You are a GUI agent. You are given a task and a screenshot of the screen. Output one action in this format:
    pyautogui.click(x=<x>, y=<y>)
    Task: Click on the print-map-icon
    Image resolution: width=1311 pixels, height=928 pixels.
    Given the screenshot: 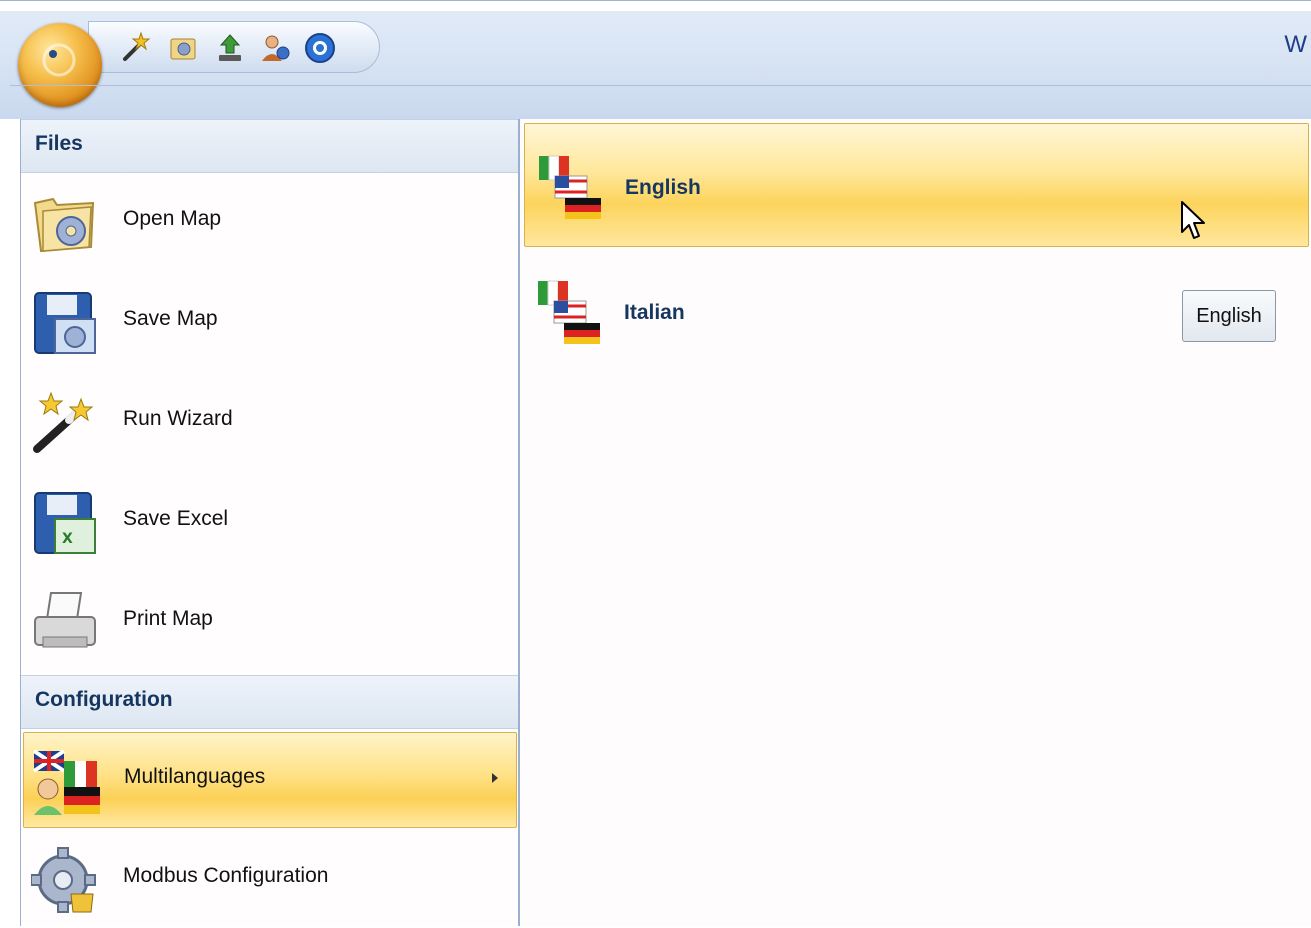 What is the action you would take?
    pyautogui.click(x=65, y=620)
    